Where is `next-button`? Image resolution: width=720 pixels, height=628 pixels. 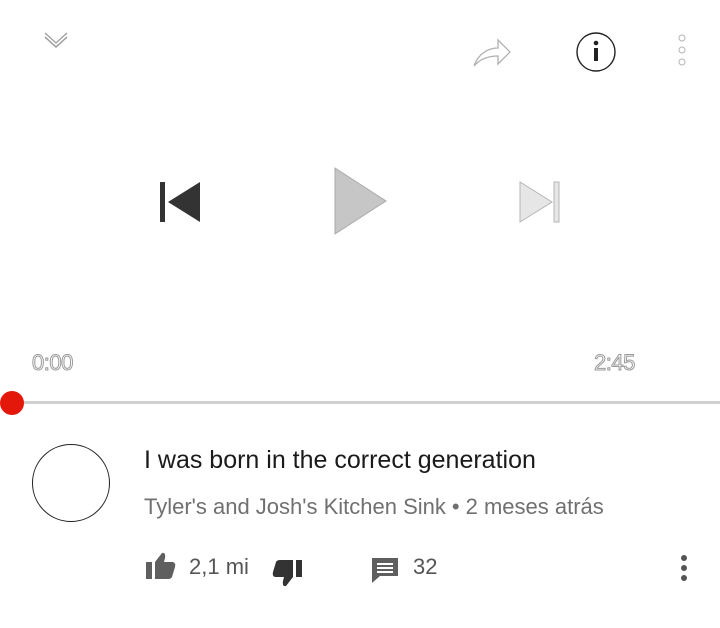 next-button is located at coordinates (539, 202).